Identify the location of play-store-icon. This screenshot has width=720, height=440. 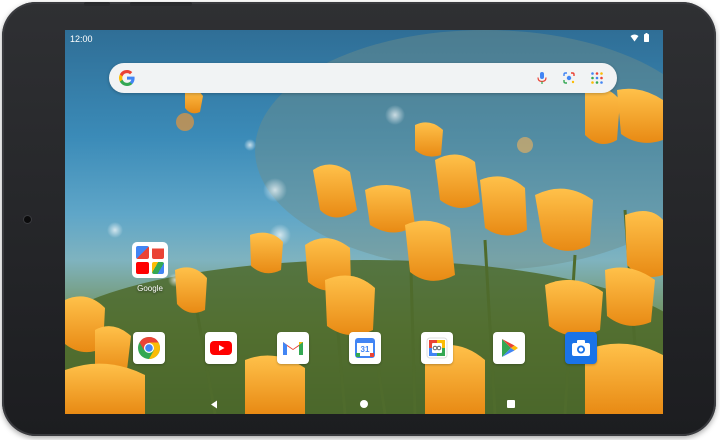
(510, 348).